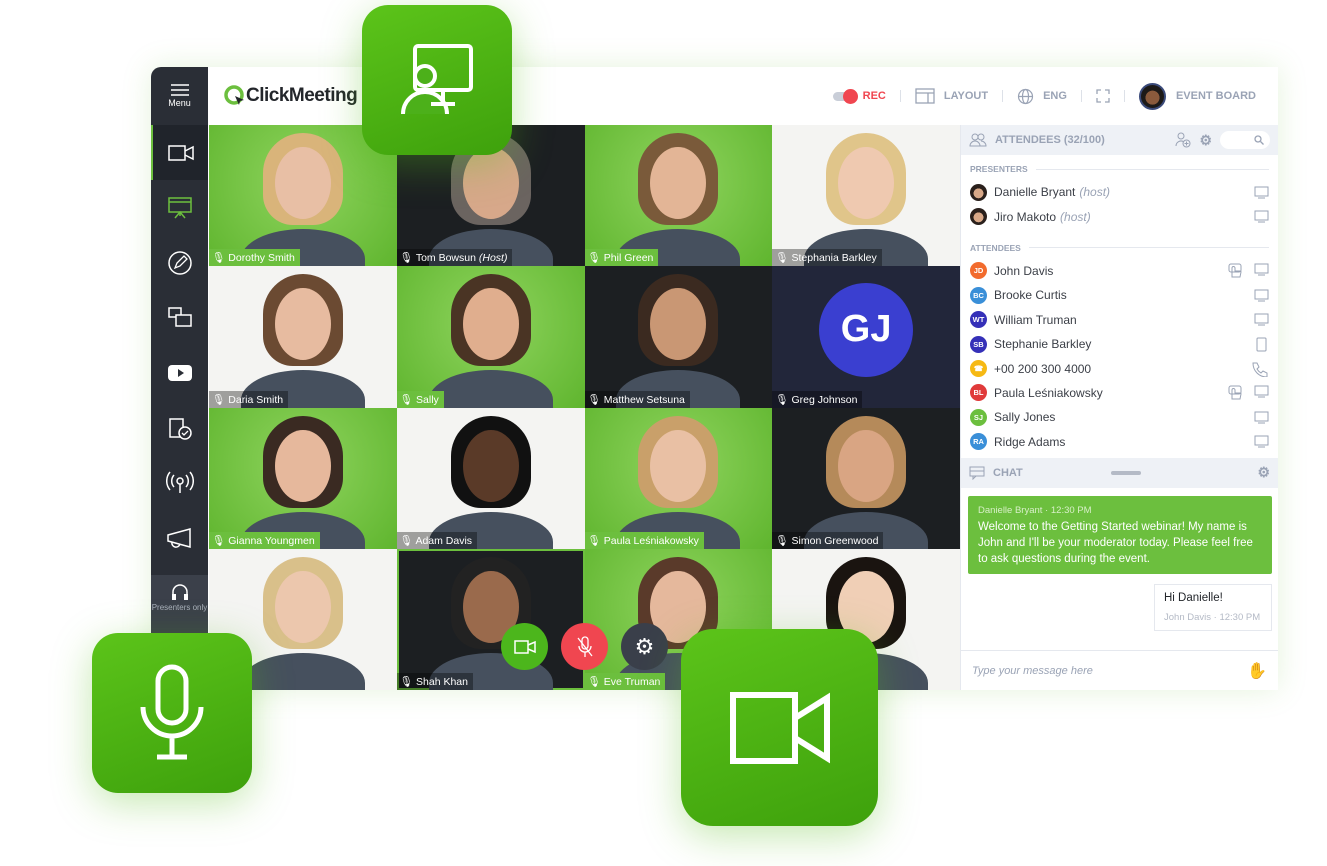 The height and width of the screenshot is (866, 1327). I want to click on attendee-row: JD John Davis, so click(1119, 271).